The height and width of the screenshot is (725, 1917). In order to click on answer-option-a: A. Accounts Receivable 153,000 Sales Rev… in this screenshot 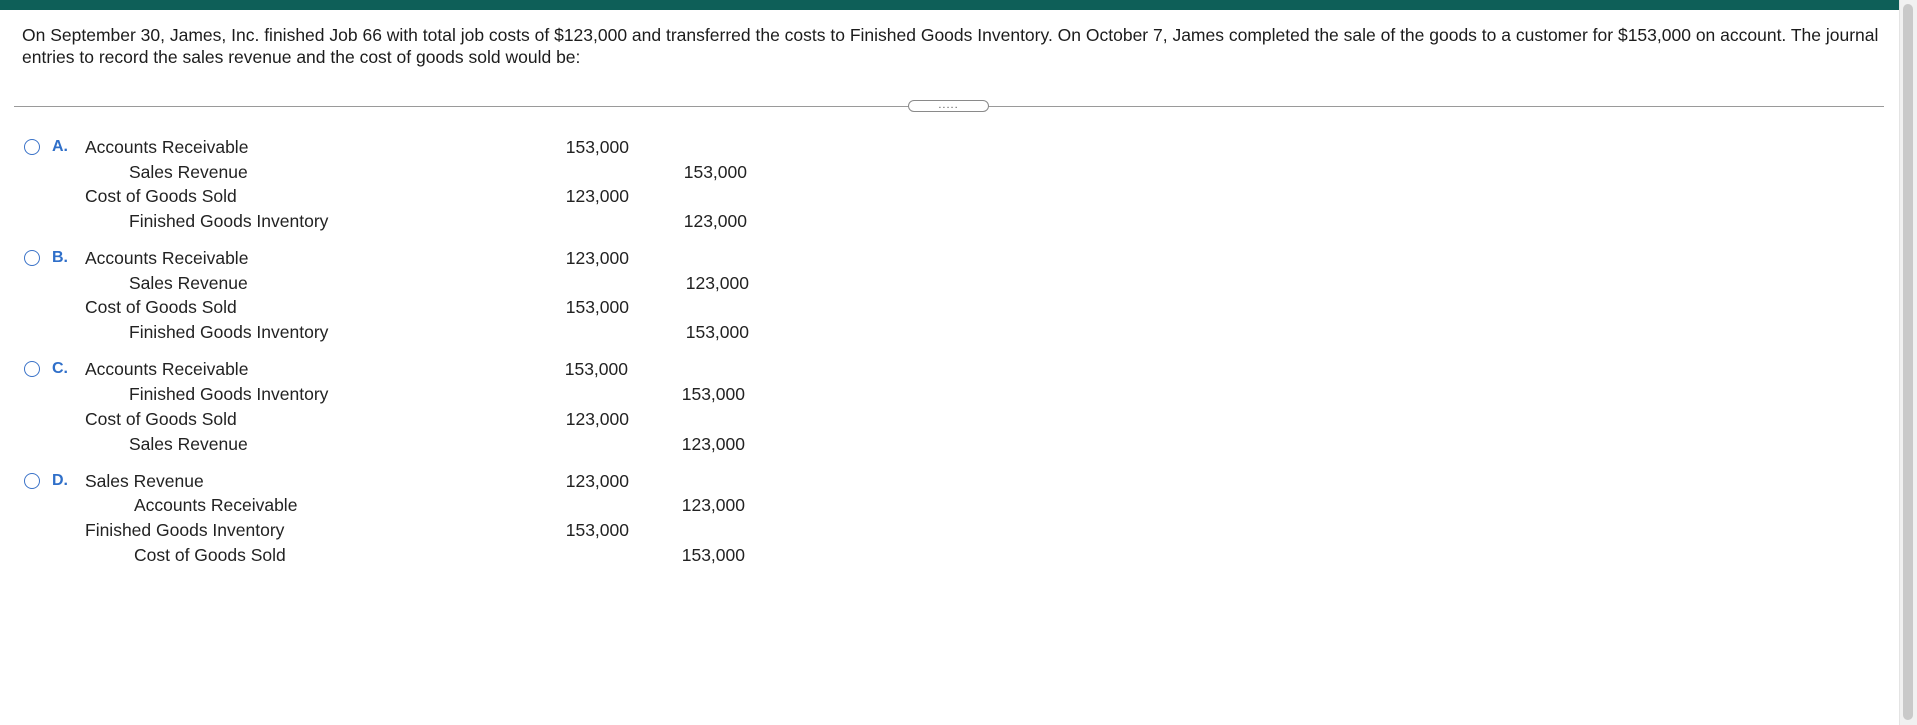, I will do `click(402, 186)`.